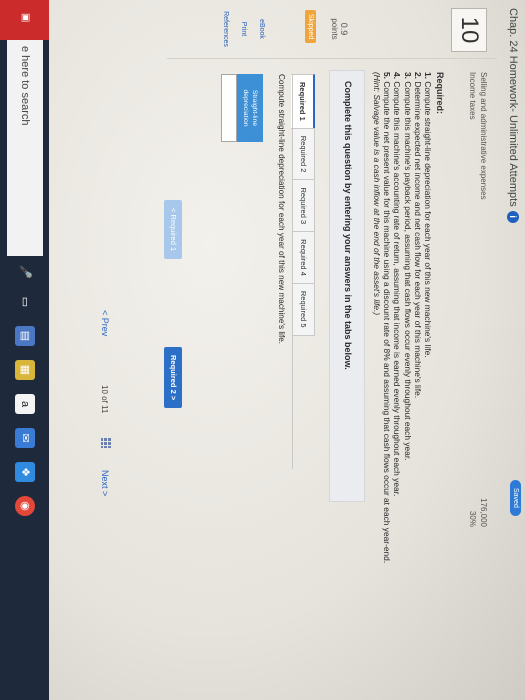 This screenshot has width=525, height=700. Describe the element at coordinates (440, 93) in the screenshot. I see `required-heading: Required:` at that location.